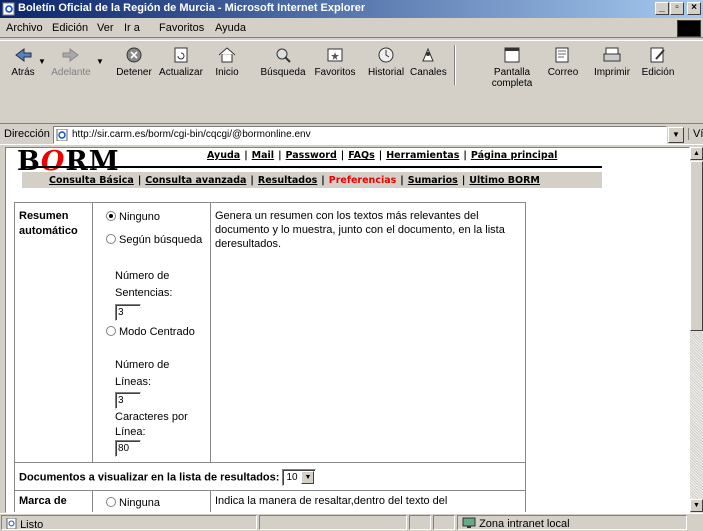 The image size is (703, 531). What do you see at coordinates (227, 72) in the screenshot?
I see `home-label: Inicio` at bounding box center [227, 72].